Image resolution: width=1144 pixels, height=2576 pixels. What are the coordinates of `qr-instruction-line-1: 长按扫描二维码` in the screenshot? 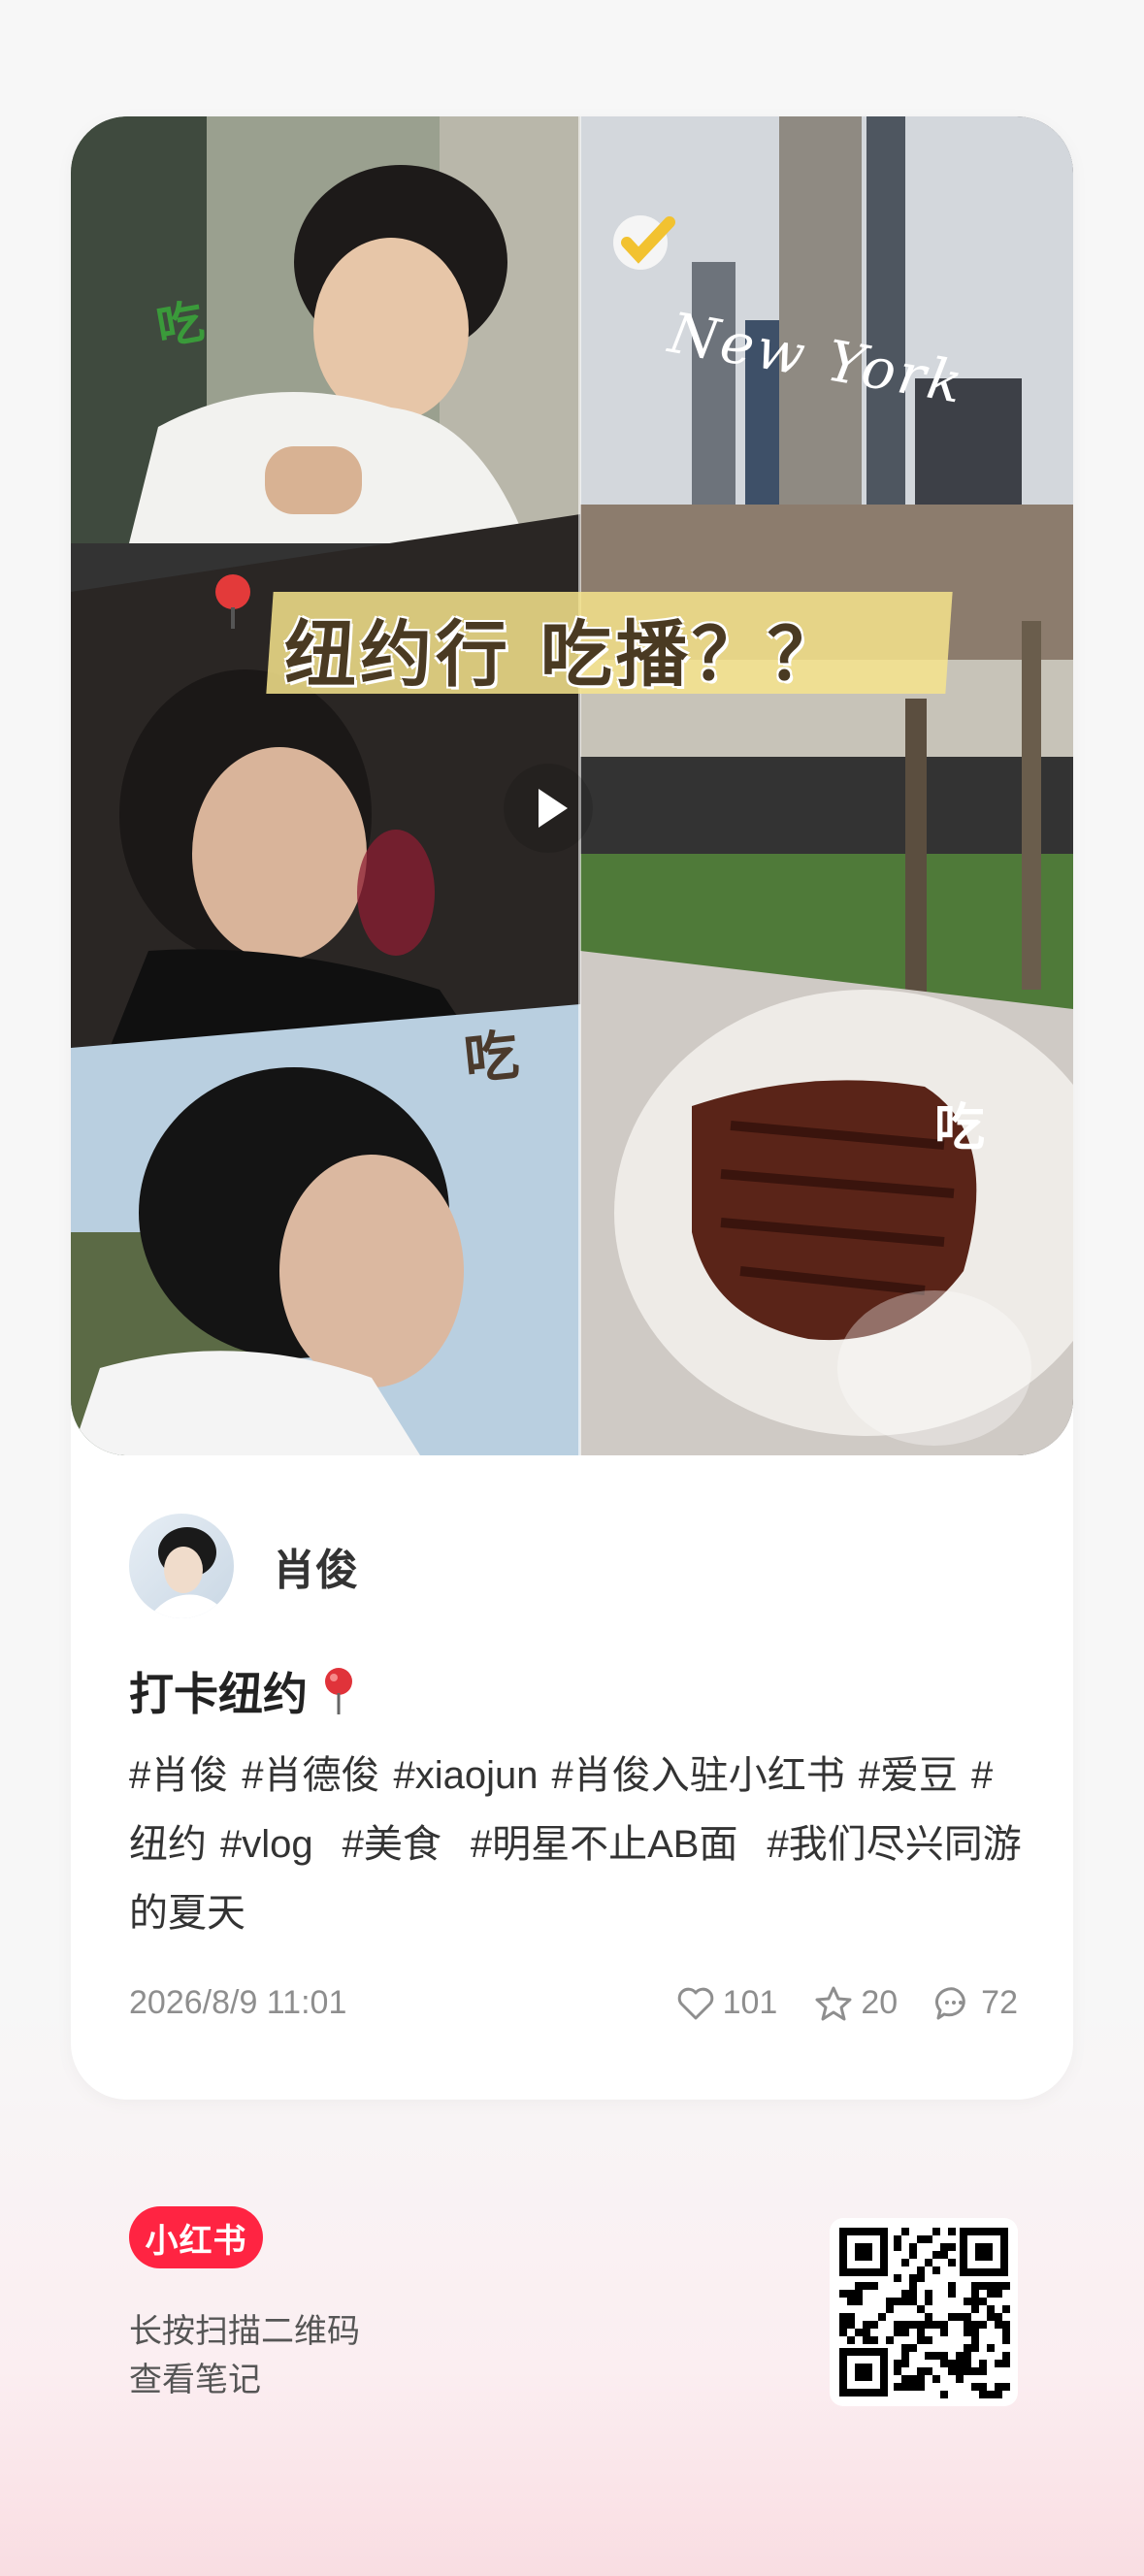 It's located at (245, 2332).